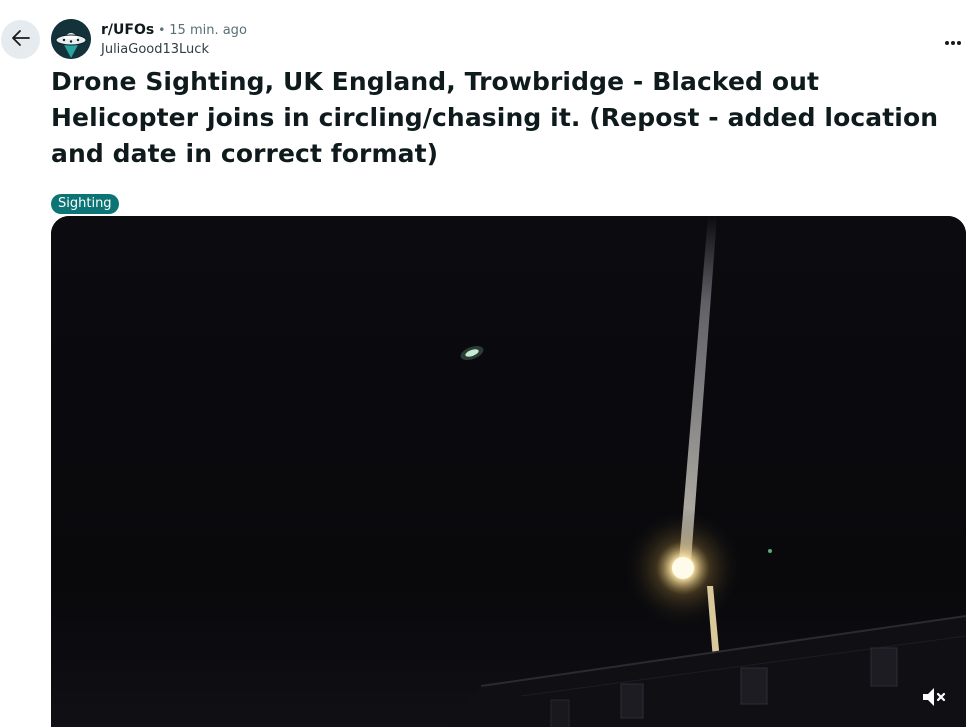 The image size is (973, 727). I want to click on ellipsis-icon, so click(953, 40).